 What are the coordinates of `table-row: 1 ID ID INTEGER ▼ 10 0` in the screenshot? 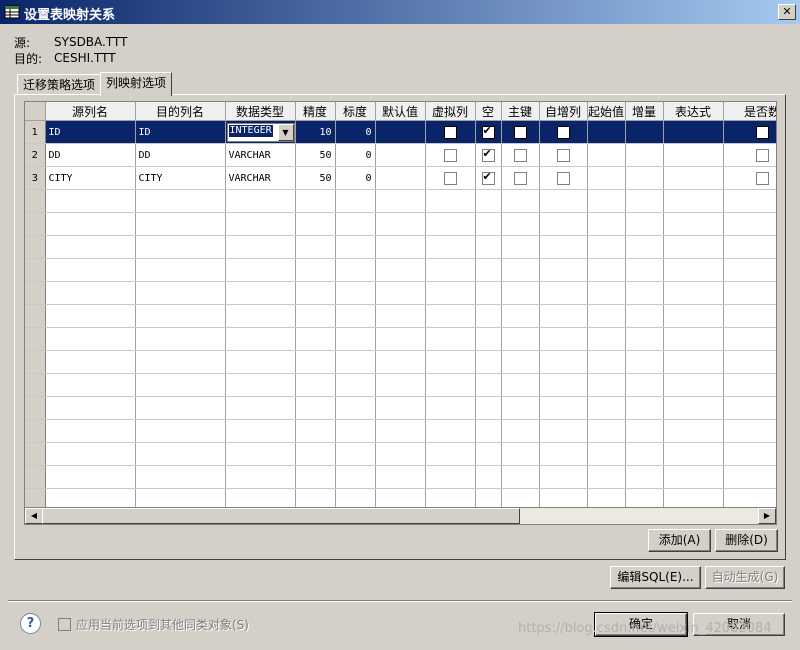 It's located at (400, 132).